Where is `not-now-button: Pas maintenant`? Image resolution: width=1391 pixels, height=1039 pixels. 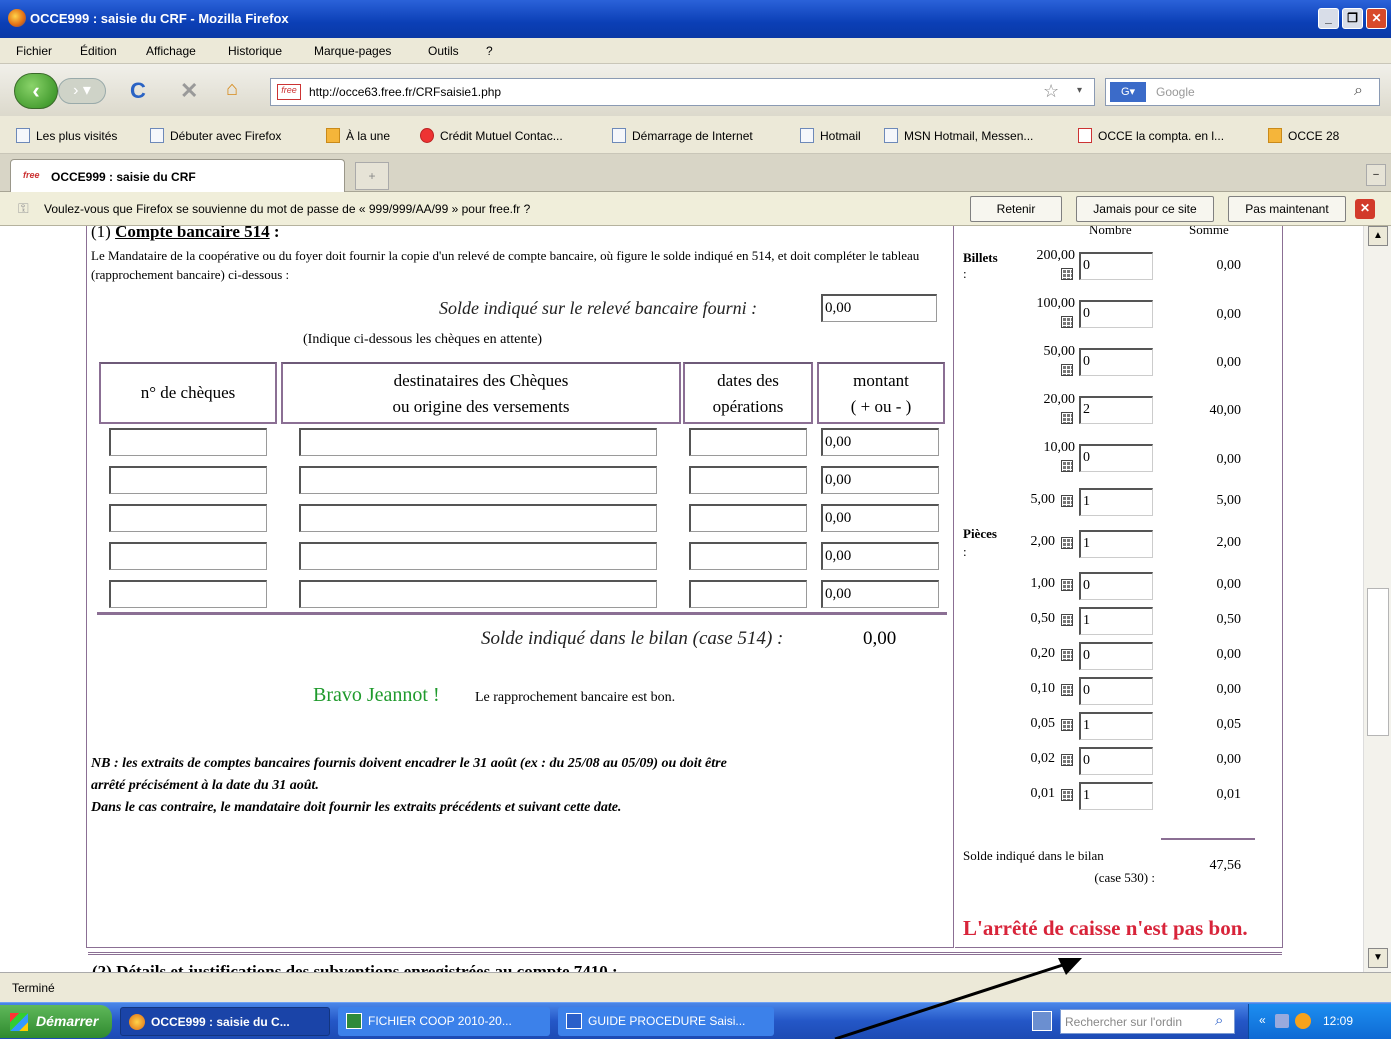 not-now-button: Pas maintenant is located at coordinates (1287, 209).